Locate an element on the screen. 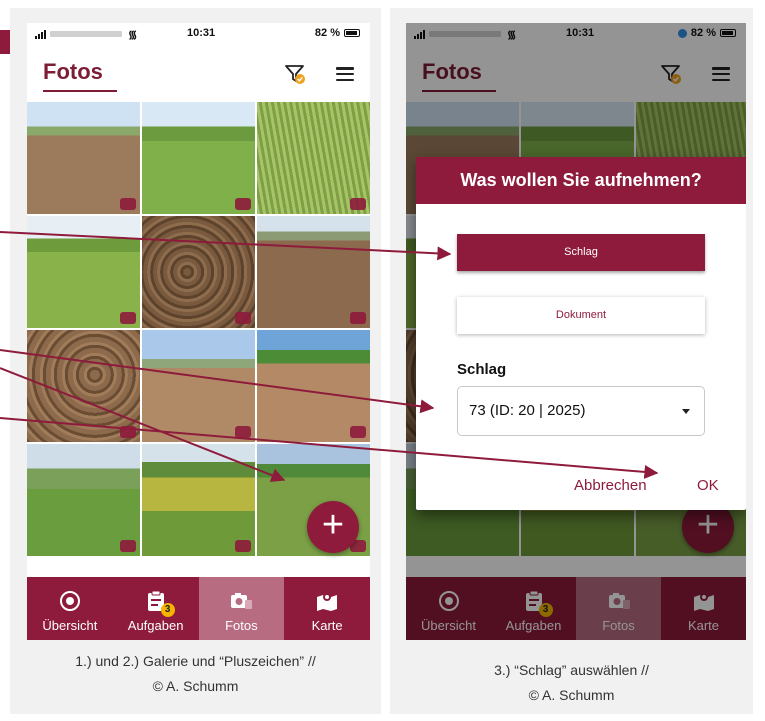 This screenshot has height=721, width=765. overview-icon is located at coordinates (69, 601).